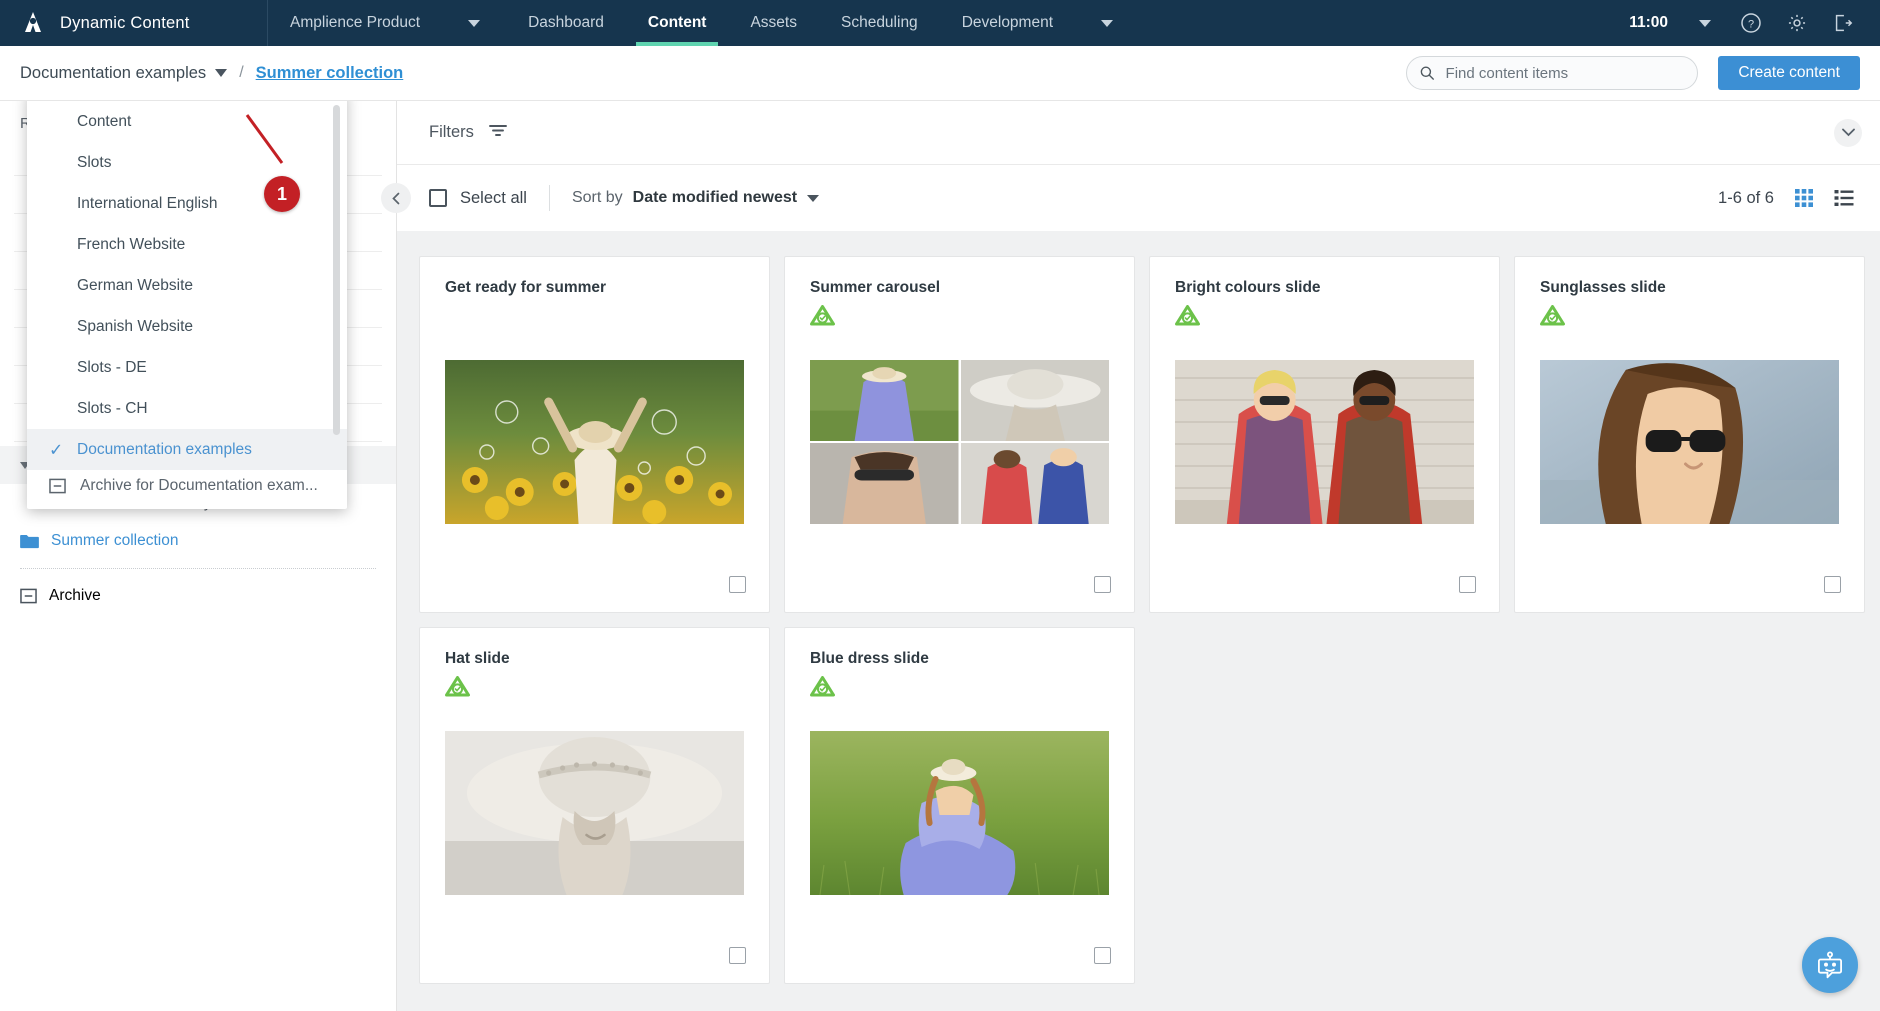 The width and height of the screenshot is (1880, 1011). What do you see at coordinates (1248, 287) in the screenshot?
I see `card-title: Bright colours slide` at bounding box center [1248, 287].